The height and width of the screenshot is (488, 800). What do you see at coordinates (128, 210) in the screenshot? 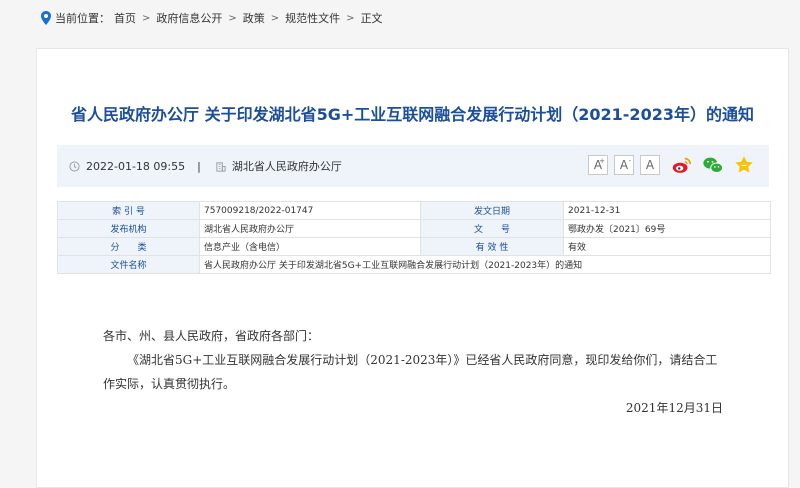
I see `index-number-label: 索 引 号` at bounding box center [128, 210].